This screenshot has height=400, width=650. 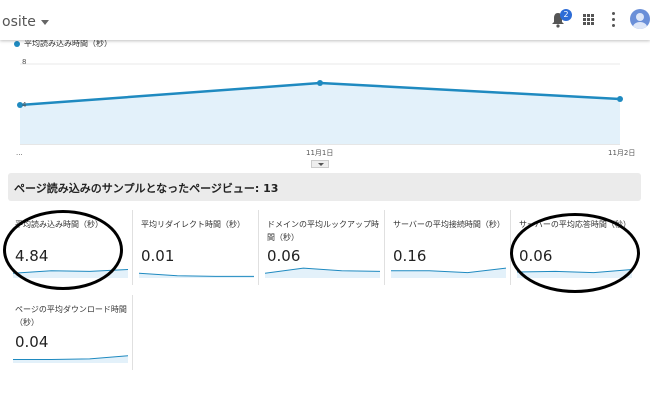 I want to click on metric-label: サーバーの平均接続時間（秒）, so click(x=449, y=224).